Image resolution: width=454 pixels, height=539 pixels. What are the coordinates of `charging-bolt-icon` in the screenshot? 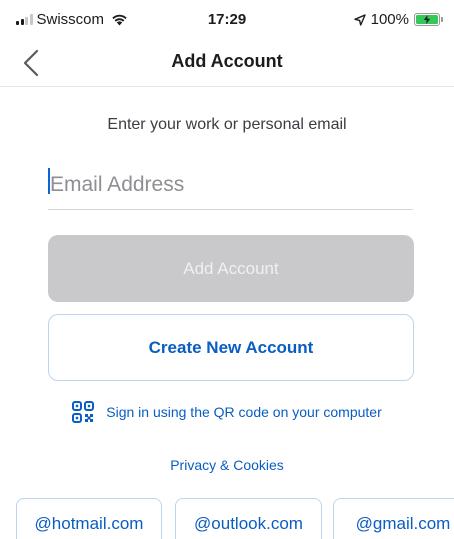 It's located at (427, 19).